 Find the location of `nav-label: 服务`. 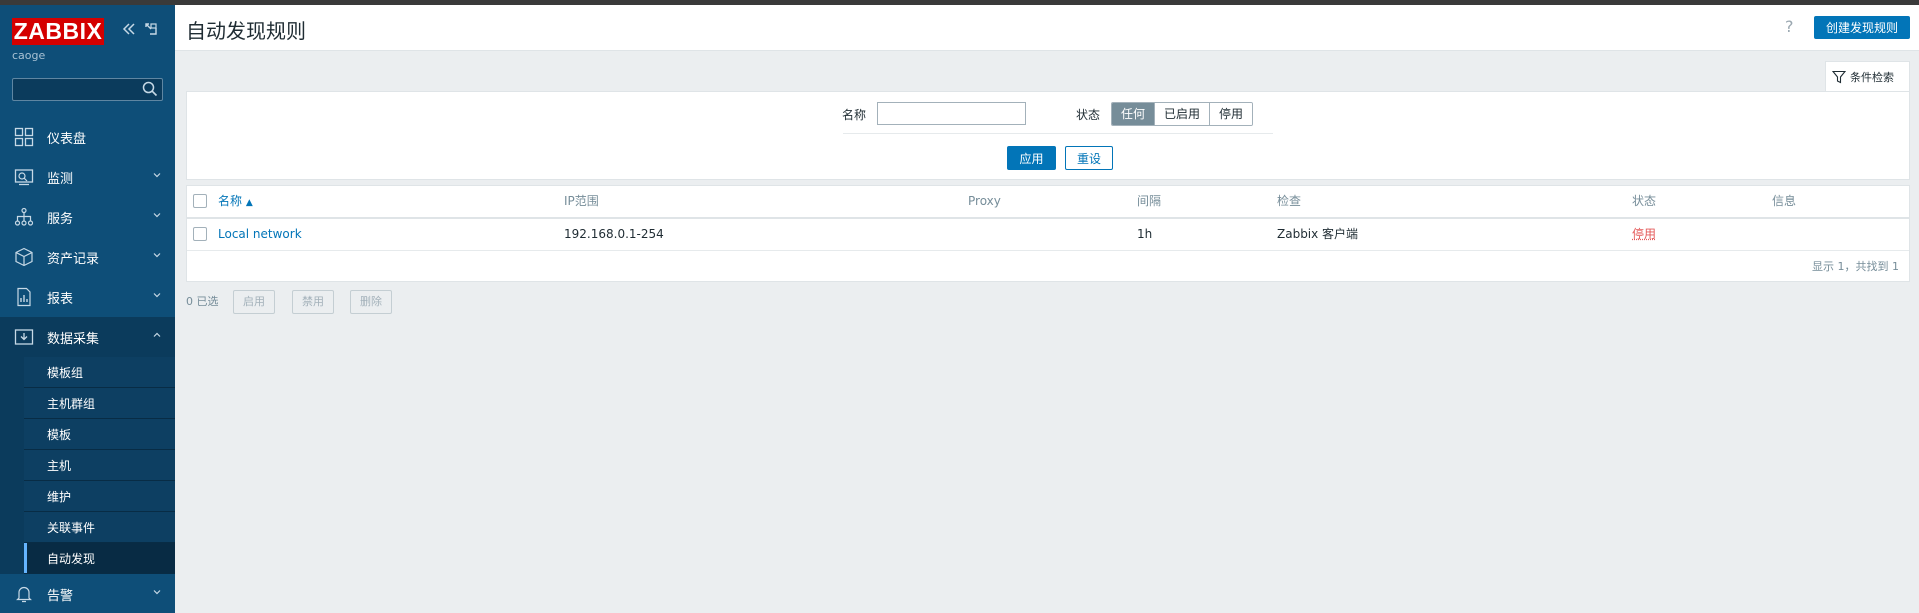

nav-label: 服务 is located at coordinates (60, 219).